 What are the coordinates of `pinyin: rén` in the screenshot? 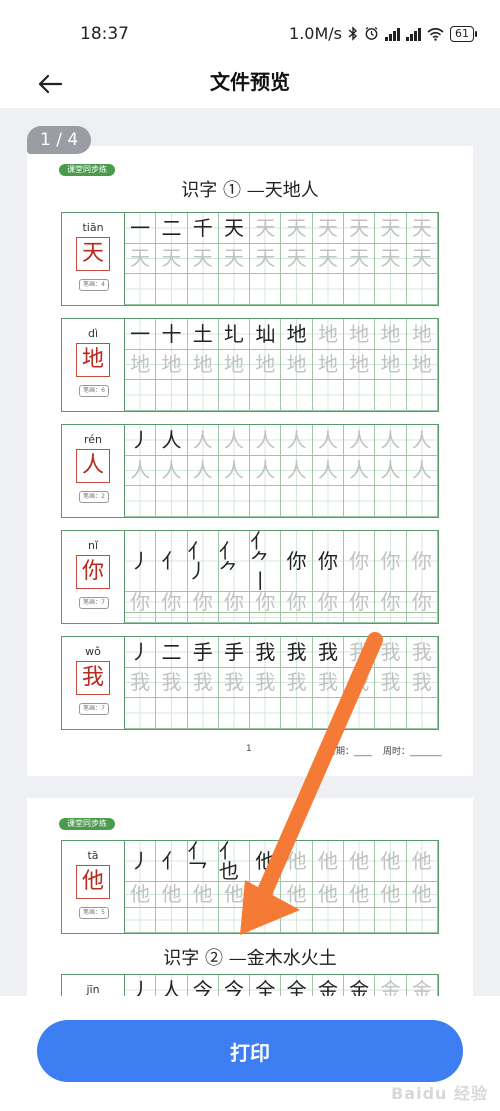 It's located at (93, 439).